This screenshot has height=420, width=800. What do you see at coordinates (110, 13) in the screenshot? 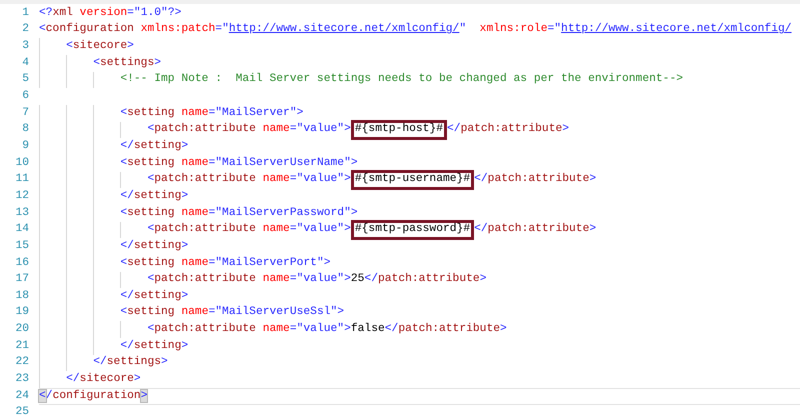
I see `code-line: <?xml version="1.0"?>` at bounding box center [110, 13].